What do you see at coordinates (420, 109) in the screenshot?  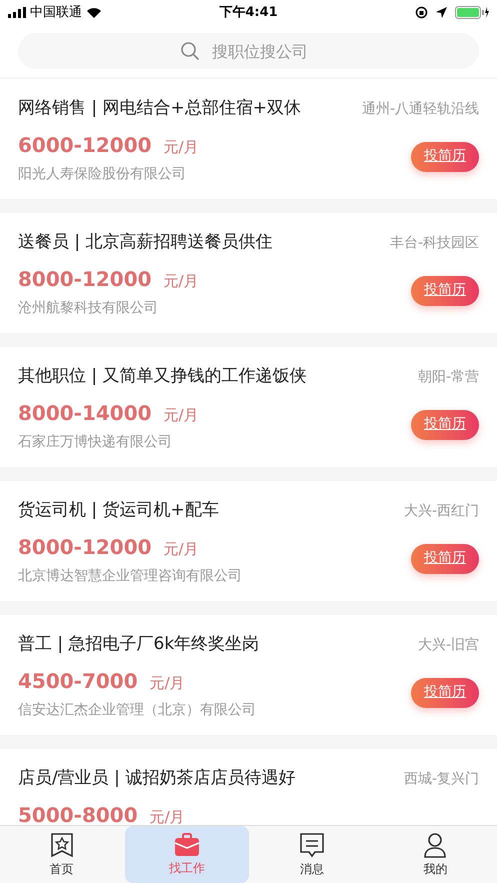 I see `job-location: 通州-八通轻轨沿线` at bounding box center [420, 109].